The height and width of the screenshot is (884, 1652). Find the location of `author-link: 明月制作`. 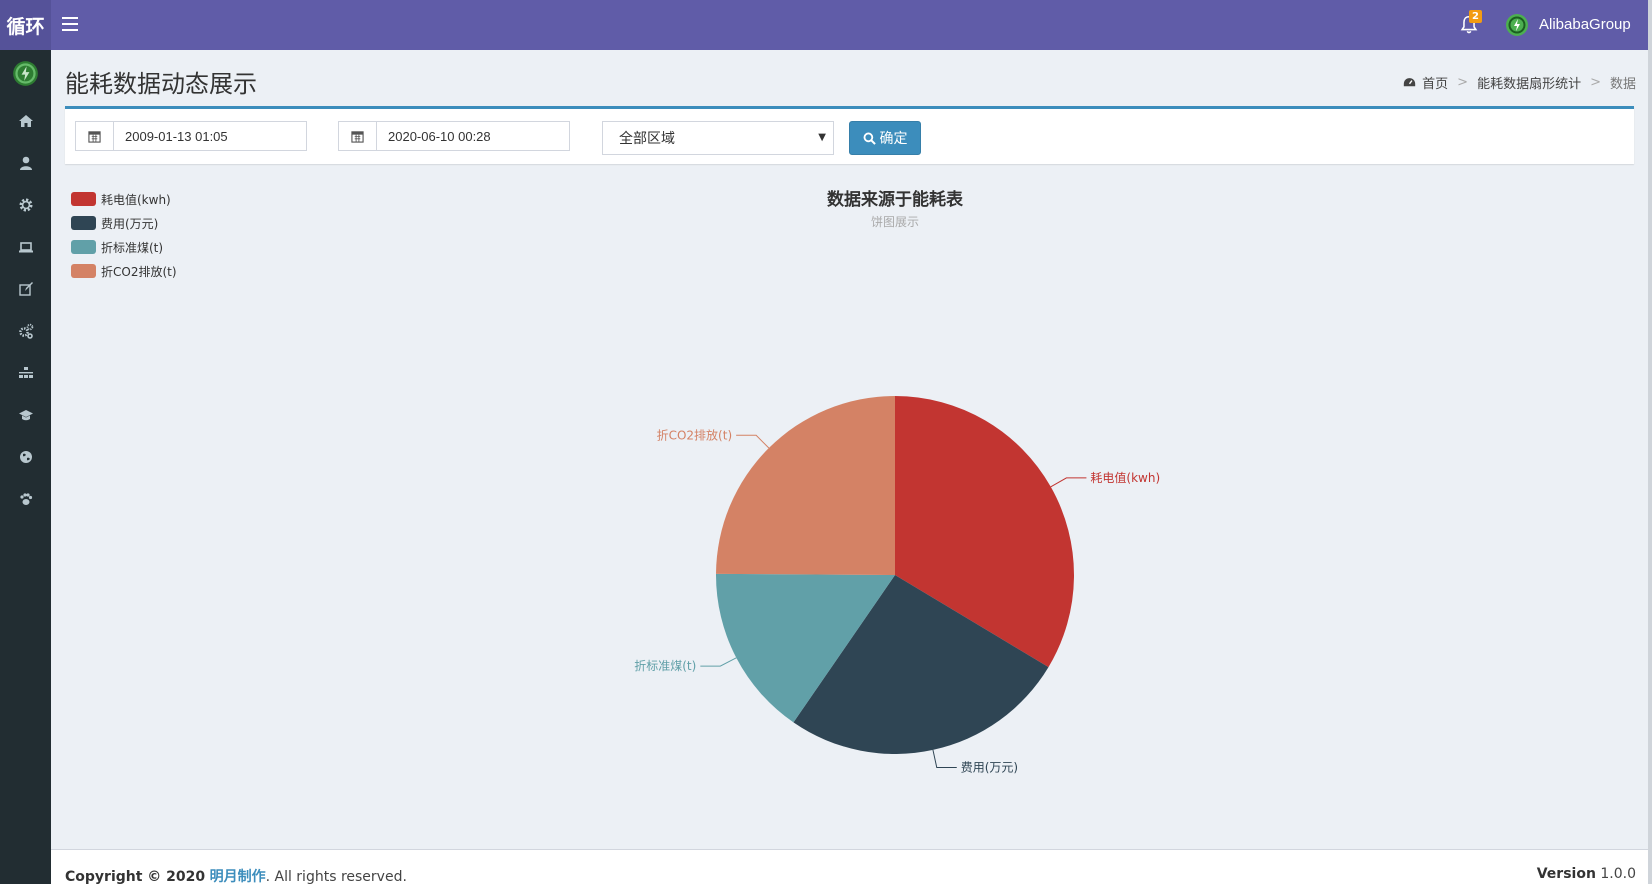

author-link: 明月制作 is located at coordinates (238, 876).